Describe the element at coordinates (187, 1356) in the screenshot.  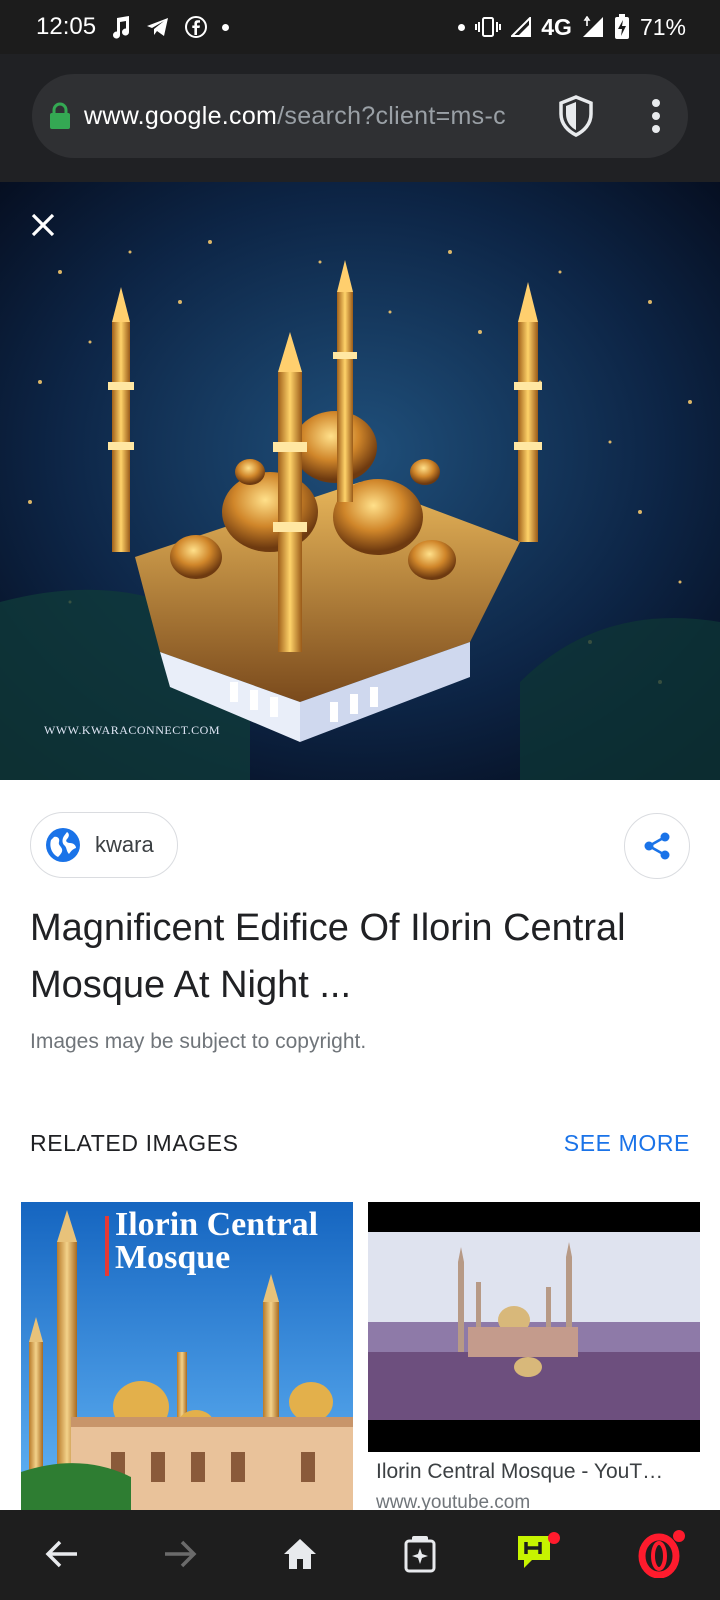
I see `related-image-1: Ilorin Central Mosque` at that location.